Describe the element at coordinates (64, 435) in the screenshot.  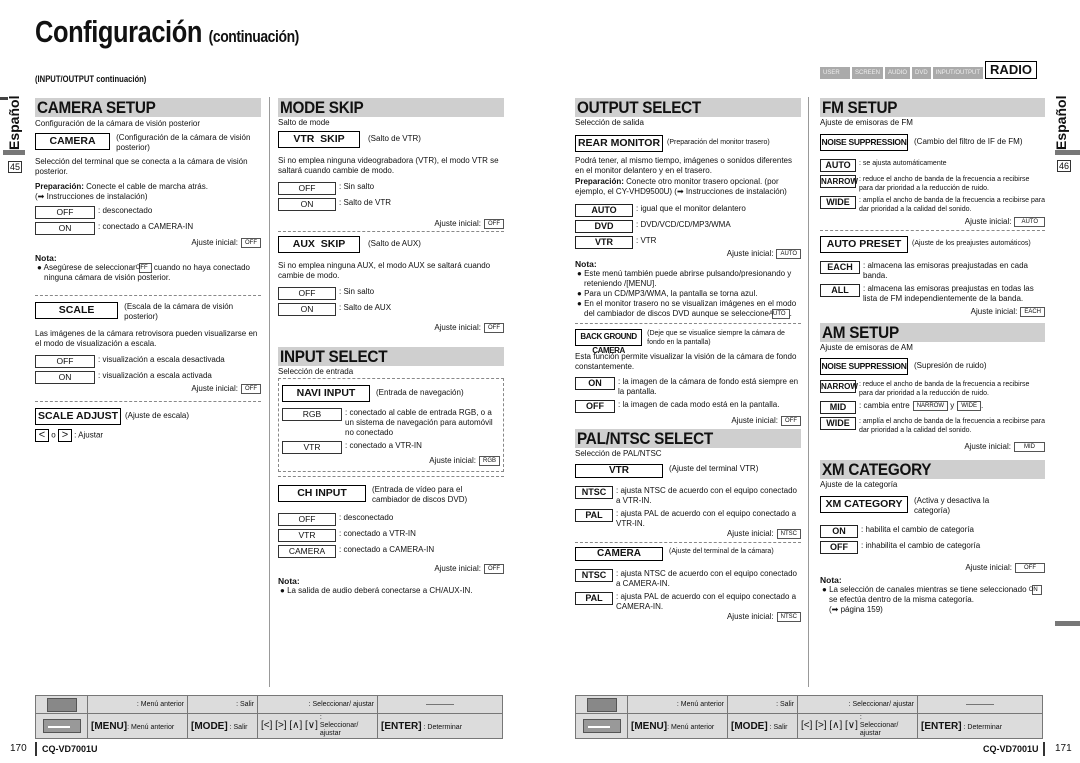
I see `right-arrow-key: >` at that location.